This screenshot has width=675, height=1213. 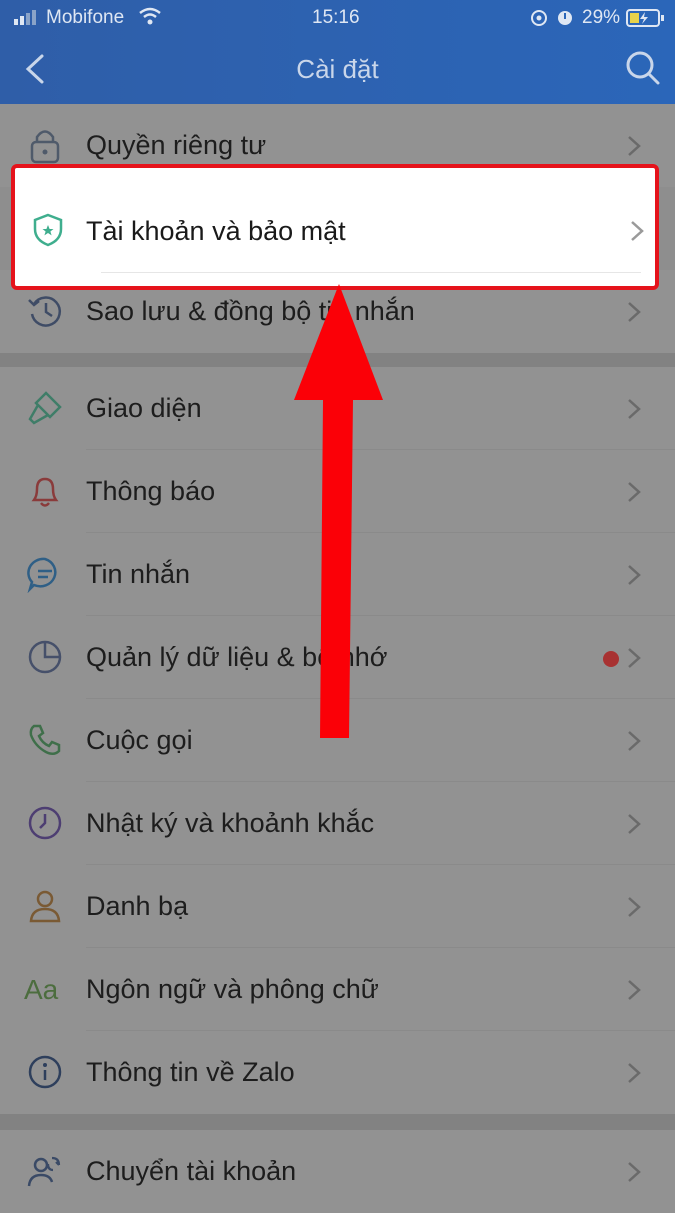 I want to click on pie-chart-icon, so click(x=45, y=657).